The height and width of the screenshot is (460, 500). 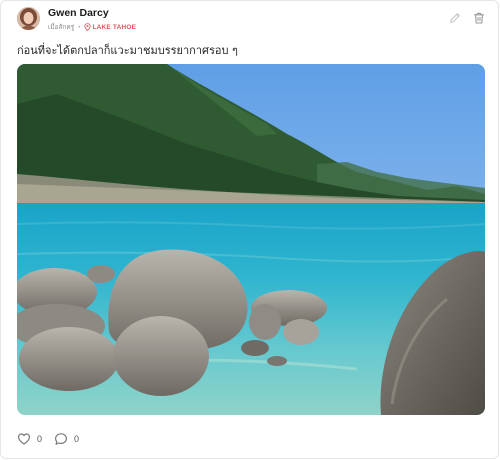 What do you see at coordinates (88, 27) in the screenshot?
I see `map-pin-icon` at bounding box center [88, 27].